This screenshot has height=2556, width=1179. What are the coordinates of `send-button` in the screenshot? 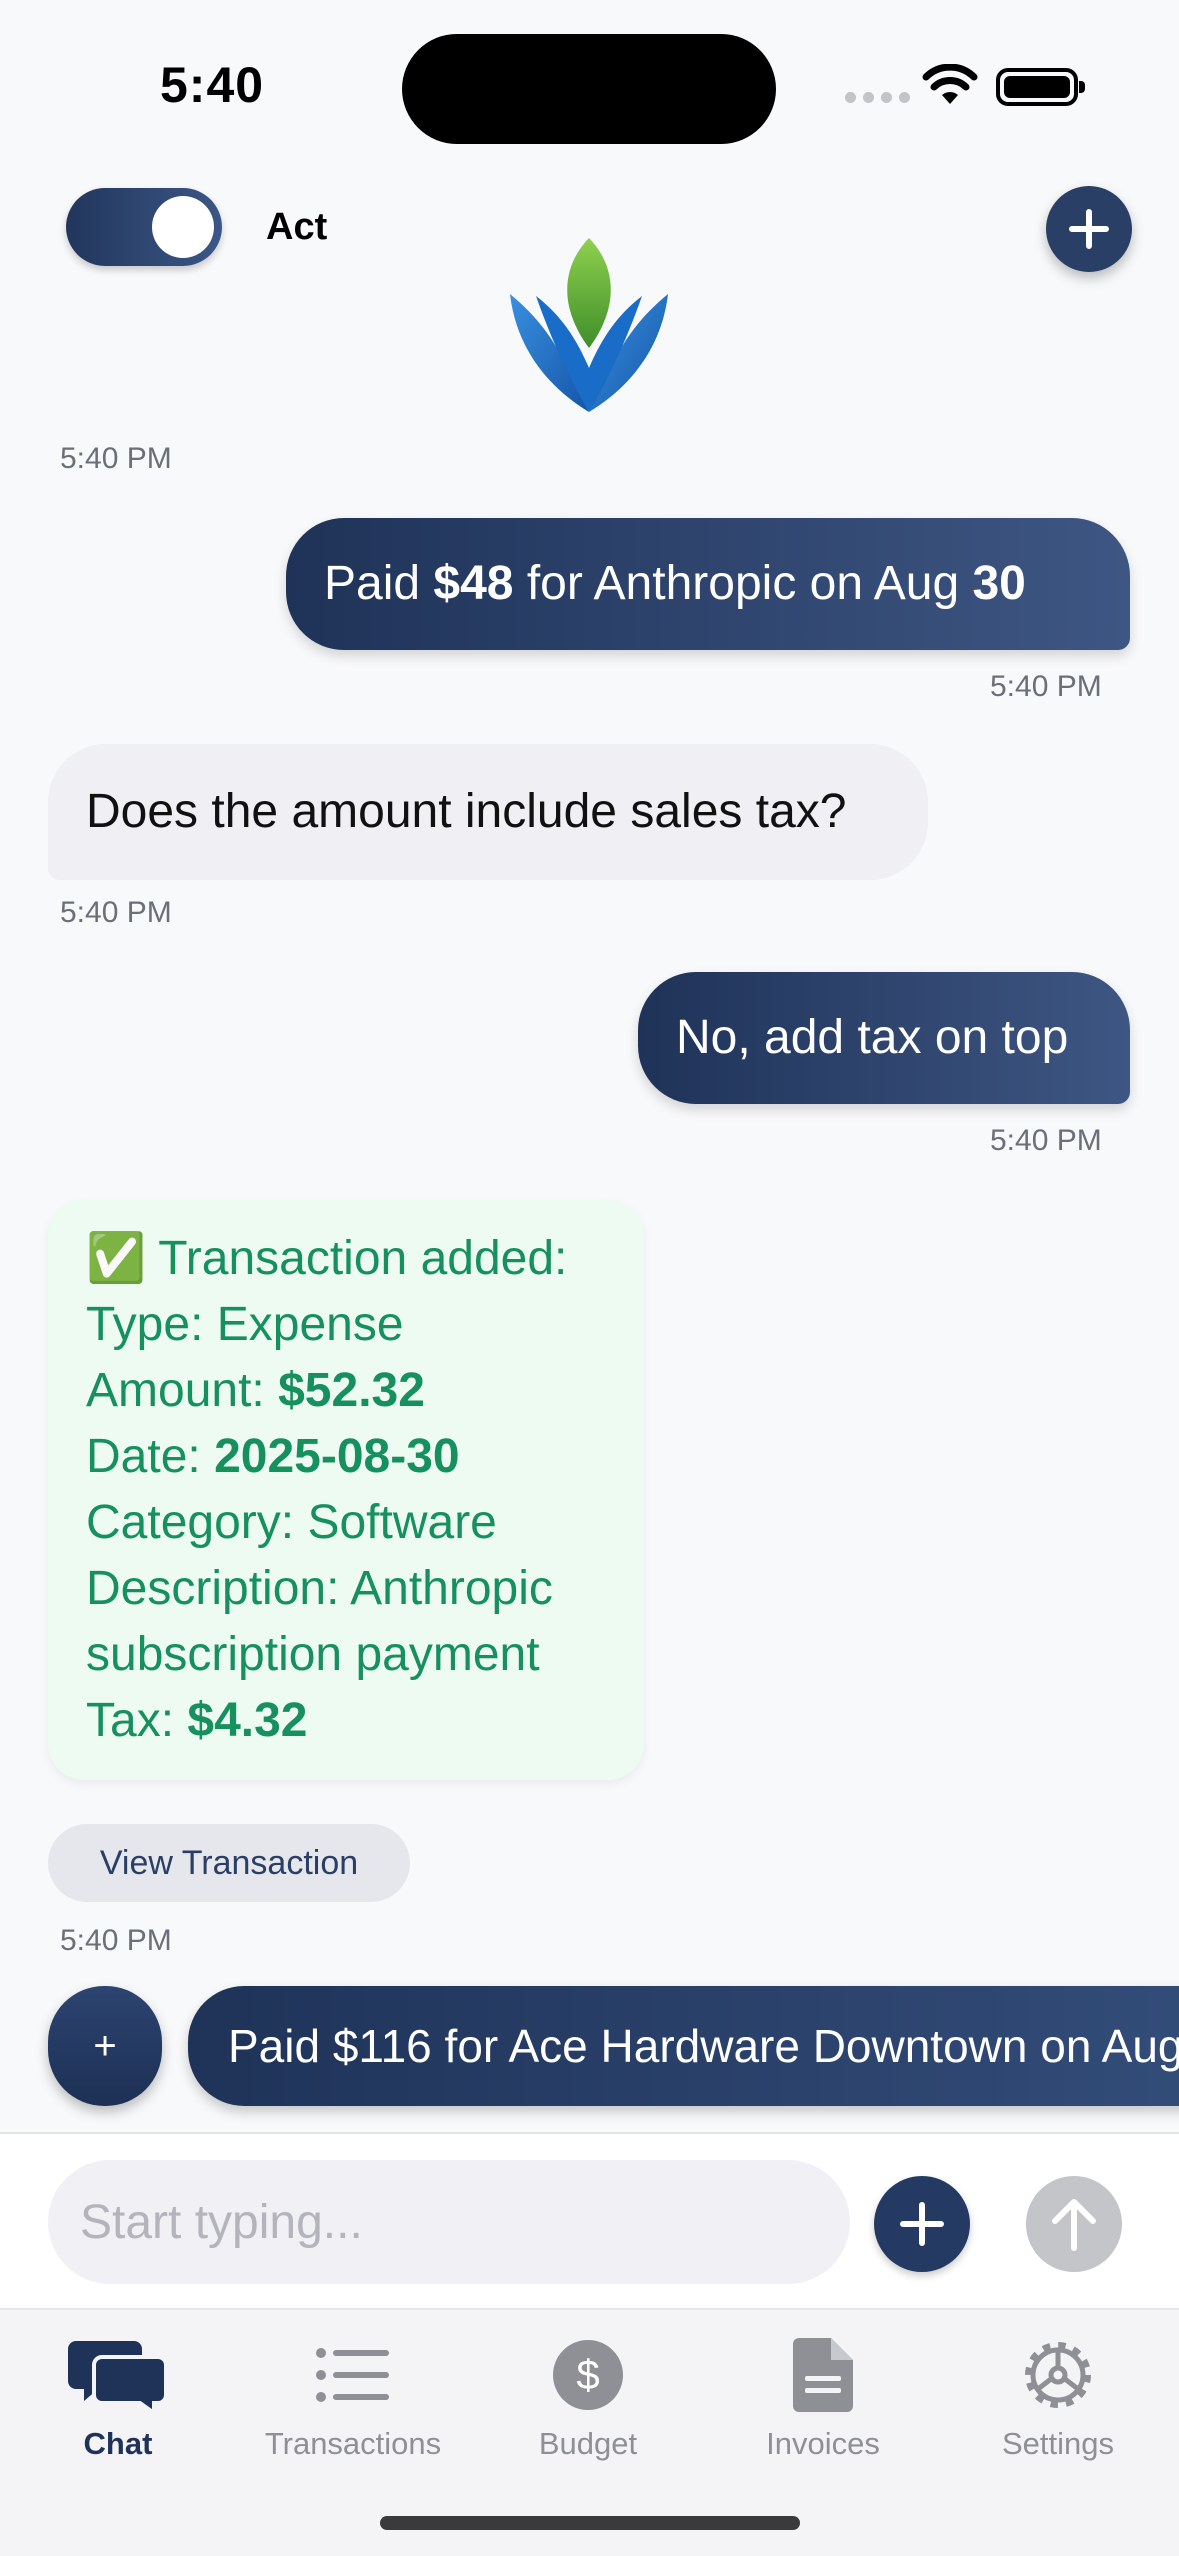 It's located at (1074, 2224).